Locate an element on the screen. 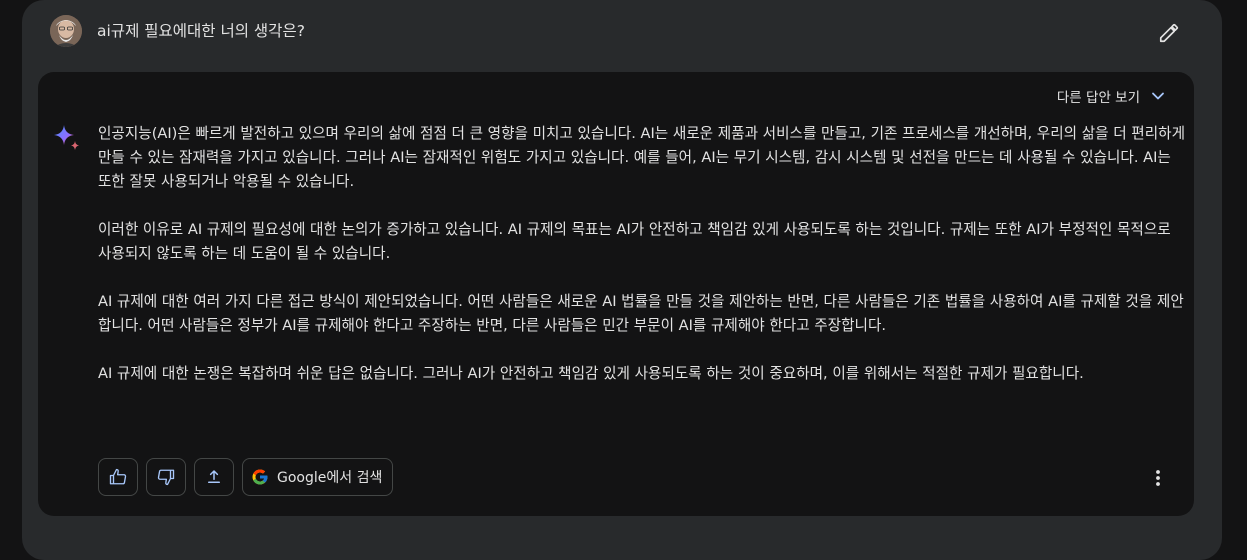 Image resolution: width=1247 pixels, height=560 pixels. share-icon is located at coordinates (214, 476).